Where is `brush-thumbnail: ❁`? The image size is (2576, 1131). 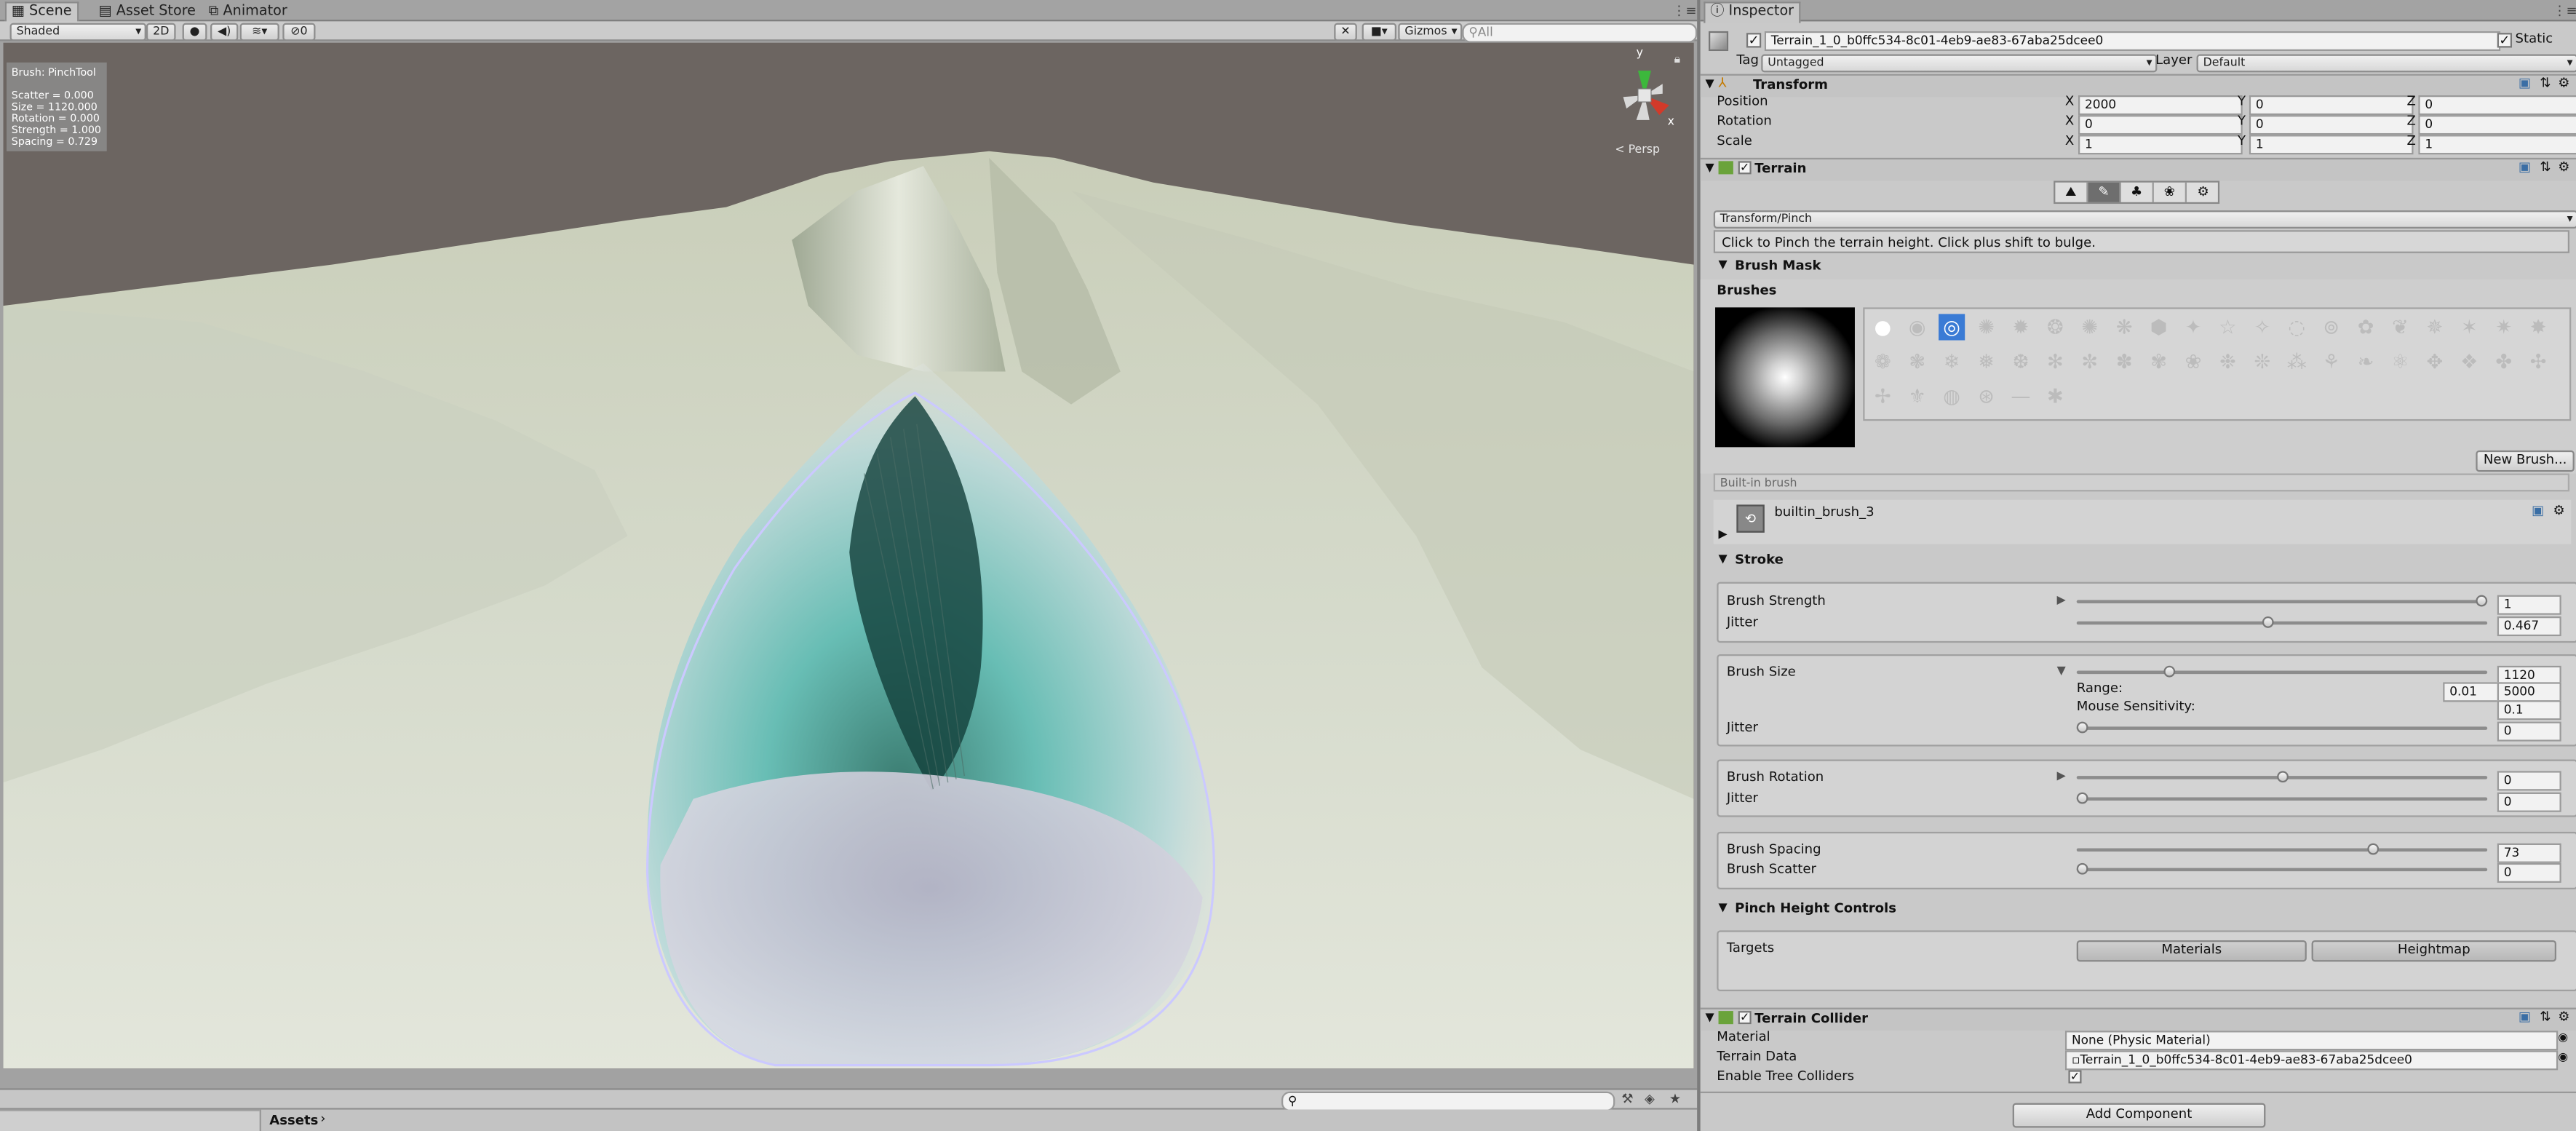
brush-thumbnail: ❁ is located at coordinates (1882, 362).